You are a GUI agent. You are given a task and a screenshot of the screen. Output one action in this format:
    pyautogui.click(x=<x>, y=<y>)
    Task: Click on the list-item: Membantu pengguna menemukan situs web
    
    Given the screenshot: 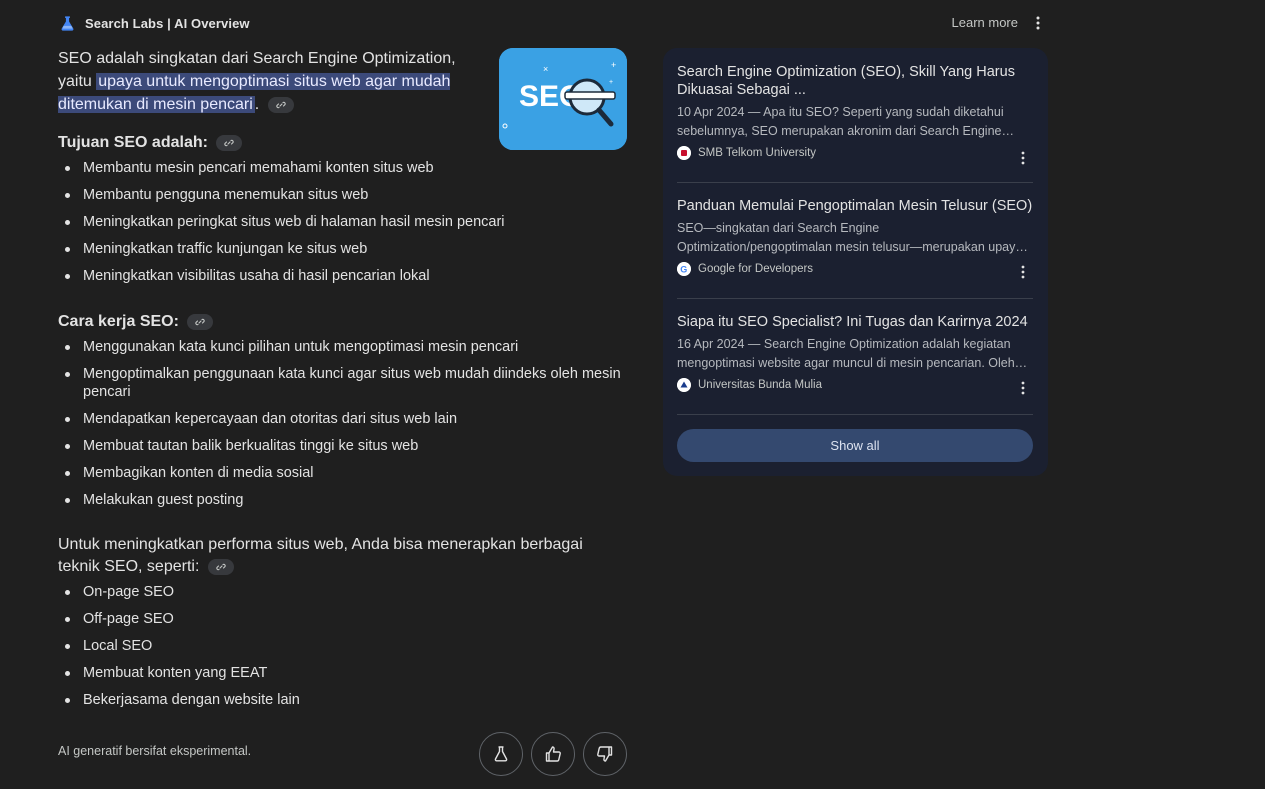 What is the action you would take?
    pyautogui.click(x=343, y=195)
    